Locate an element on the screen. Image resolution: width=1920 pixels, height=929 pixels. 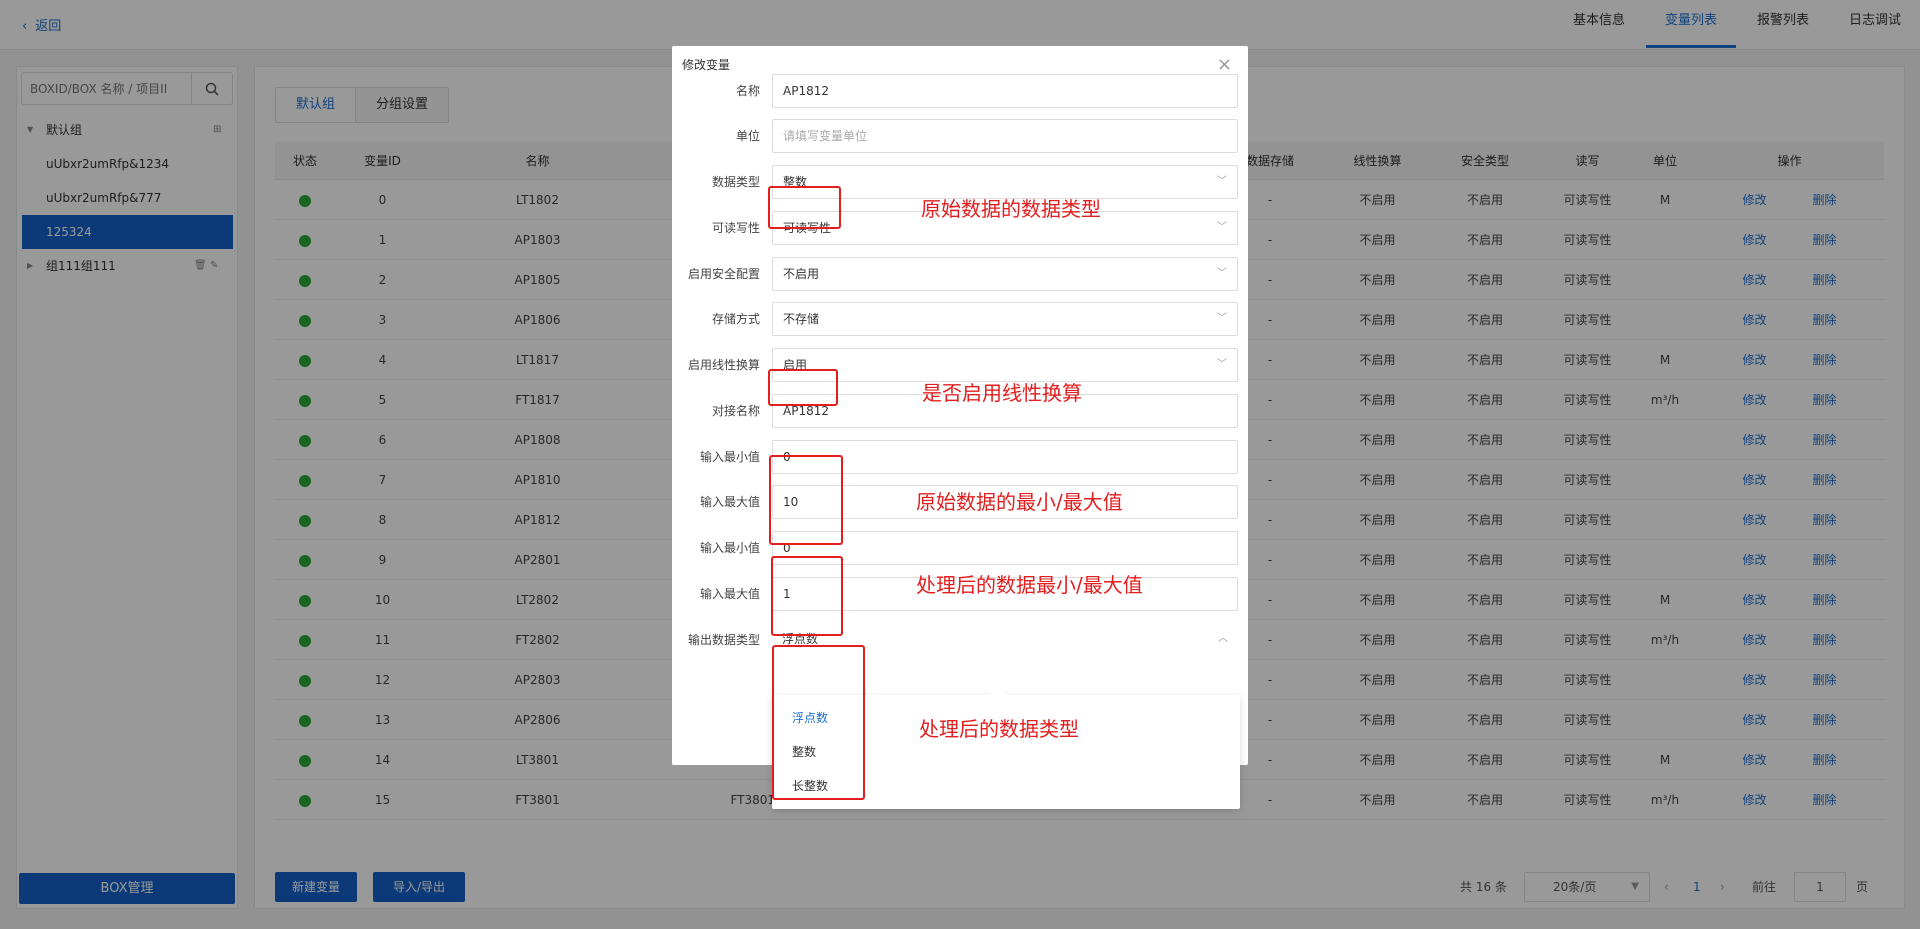
field-value: 不启用 is located at coordinates (801, 274).